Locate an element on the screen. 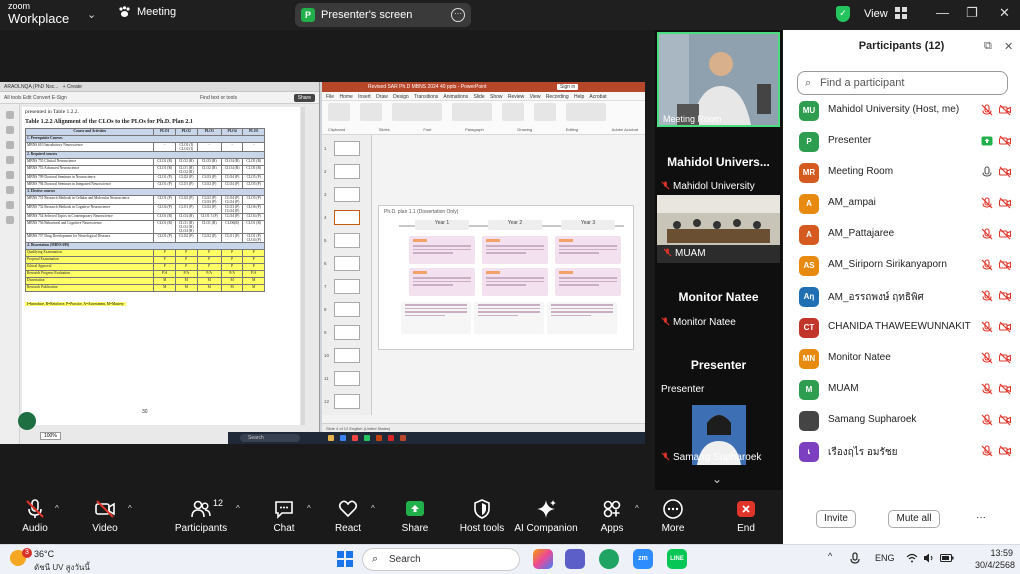 The height and width of the screenshot is (574, 1020). pdf-create-tab: + Create is located at coordinates (72, 87).